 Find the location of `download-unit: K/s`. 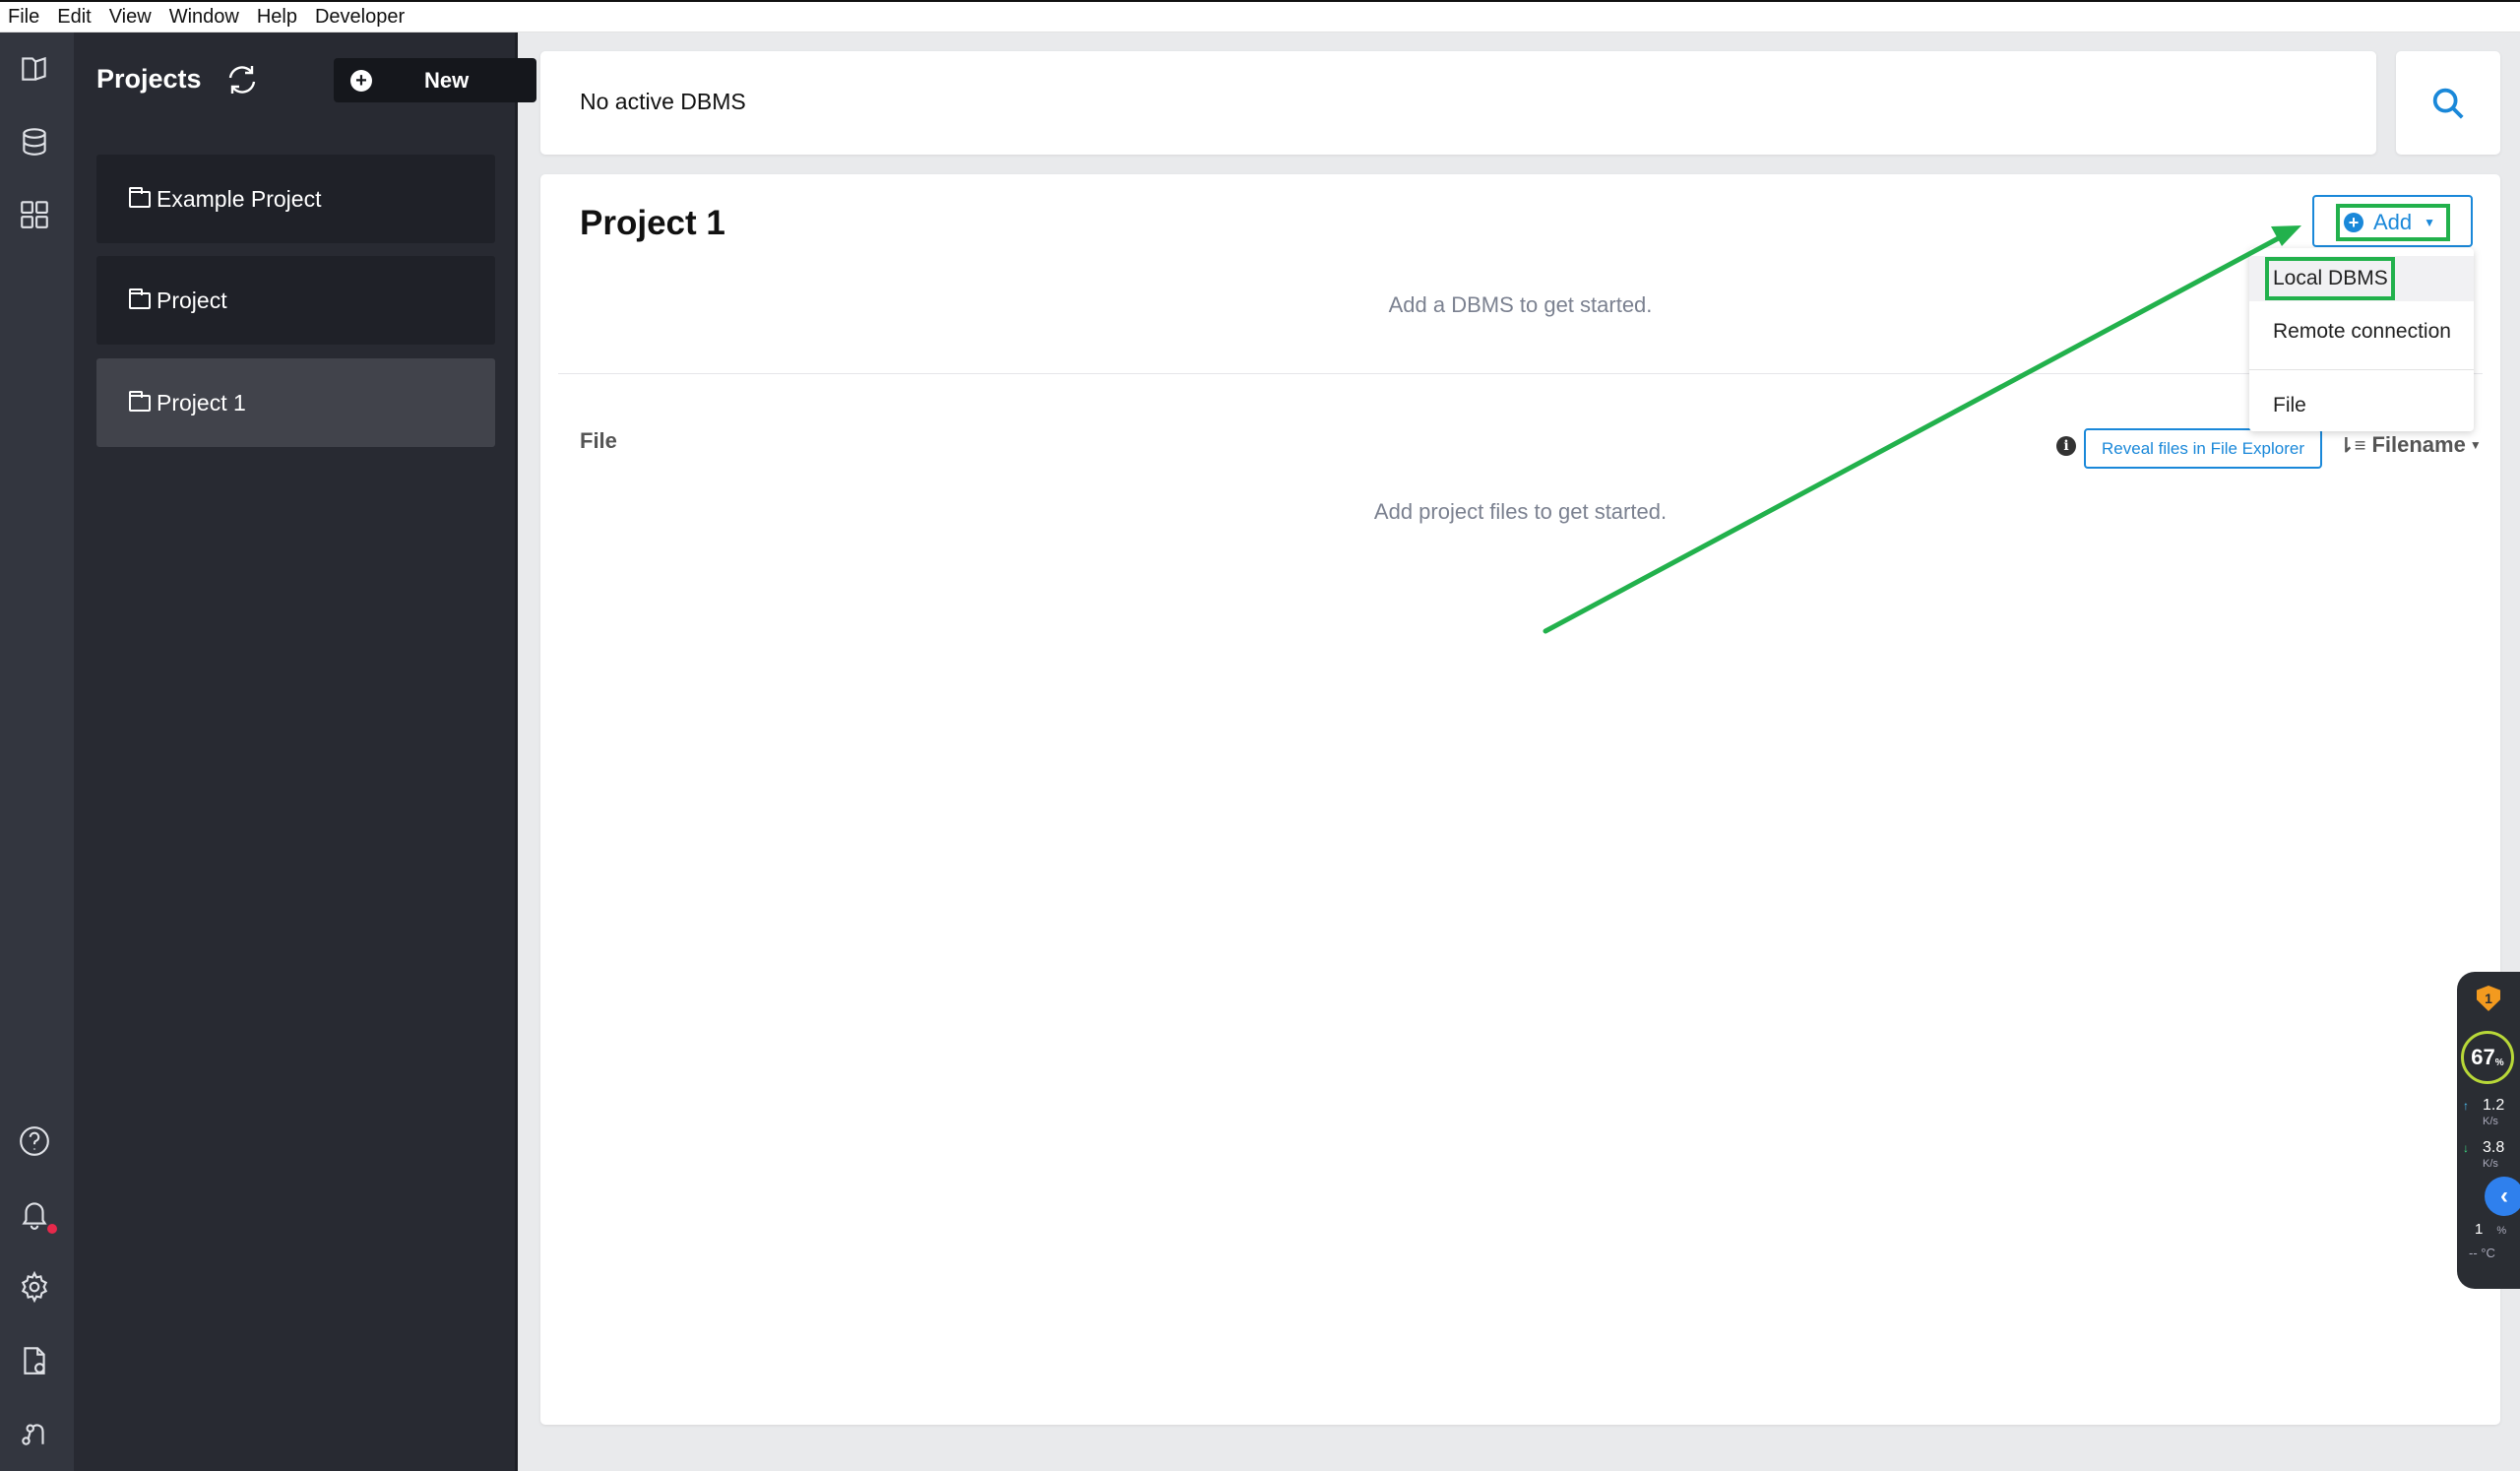

download-unit: K/s is located at coordinates (2490, 1164).